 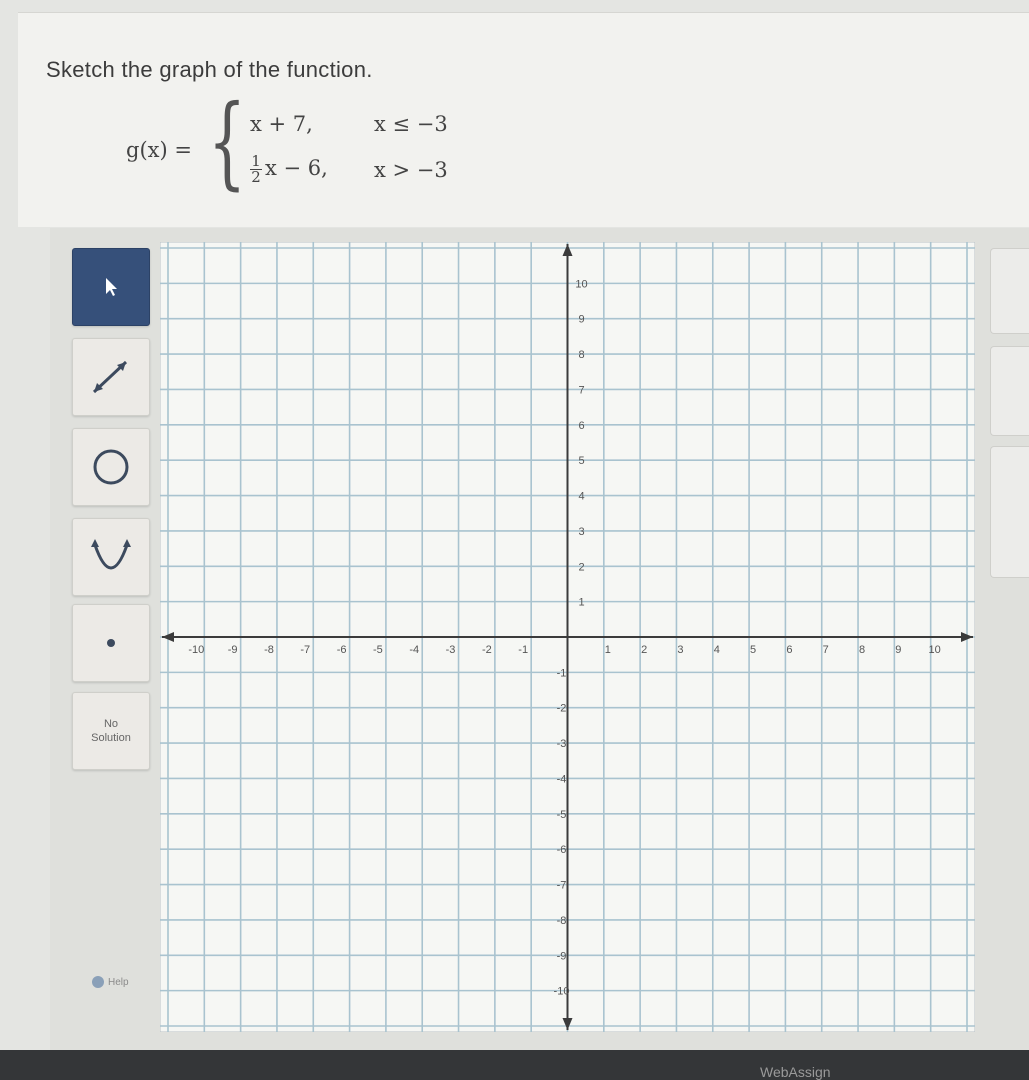 What do you see at coordinates (581, 567) in the screenshot?
I see `y-tick-label: 2` at bounding box center [581, 567].